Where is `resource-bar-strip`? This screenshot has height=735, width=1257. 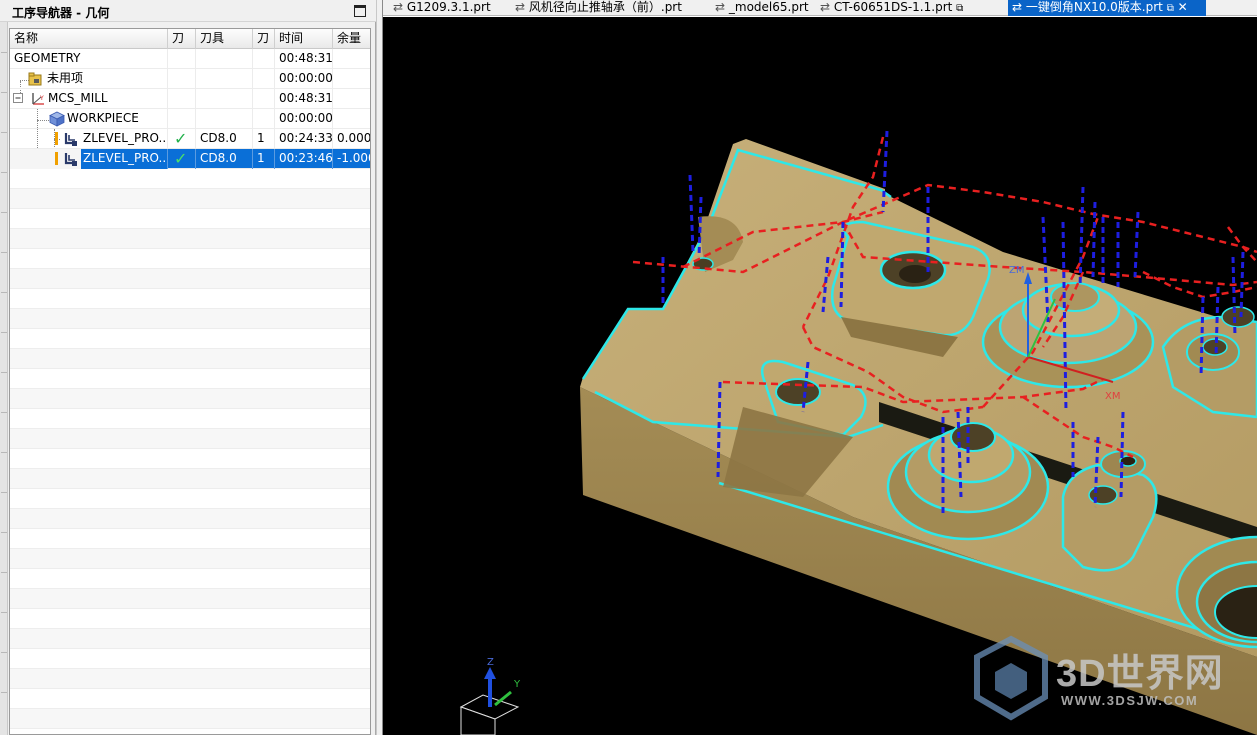 resource-bar-strip is located at coordinates (4, 378).